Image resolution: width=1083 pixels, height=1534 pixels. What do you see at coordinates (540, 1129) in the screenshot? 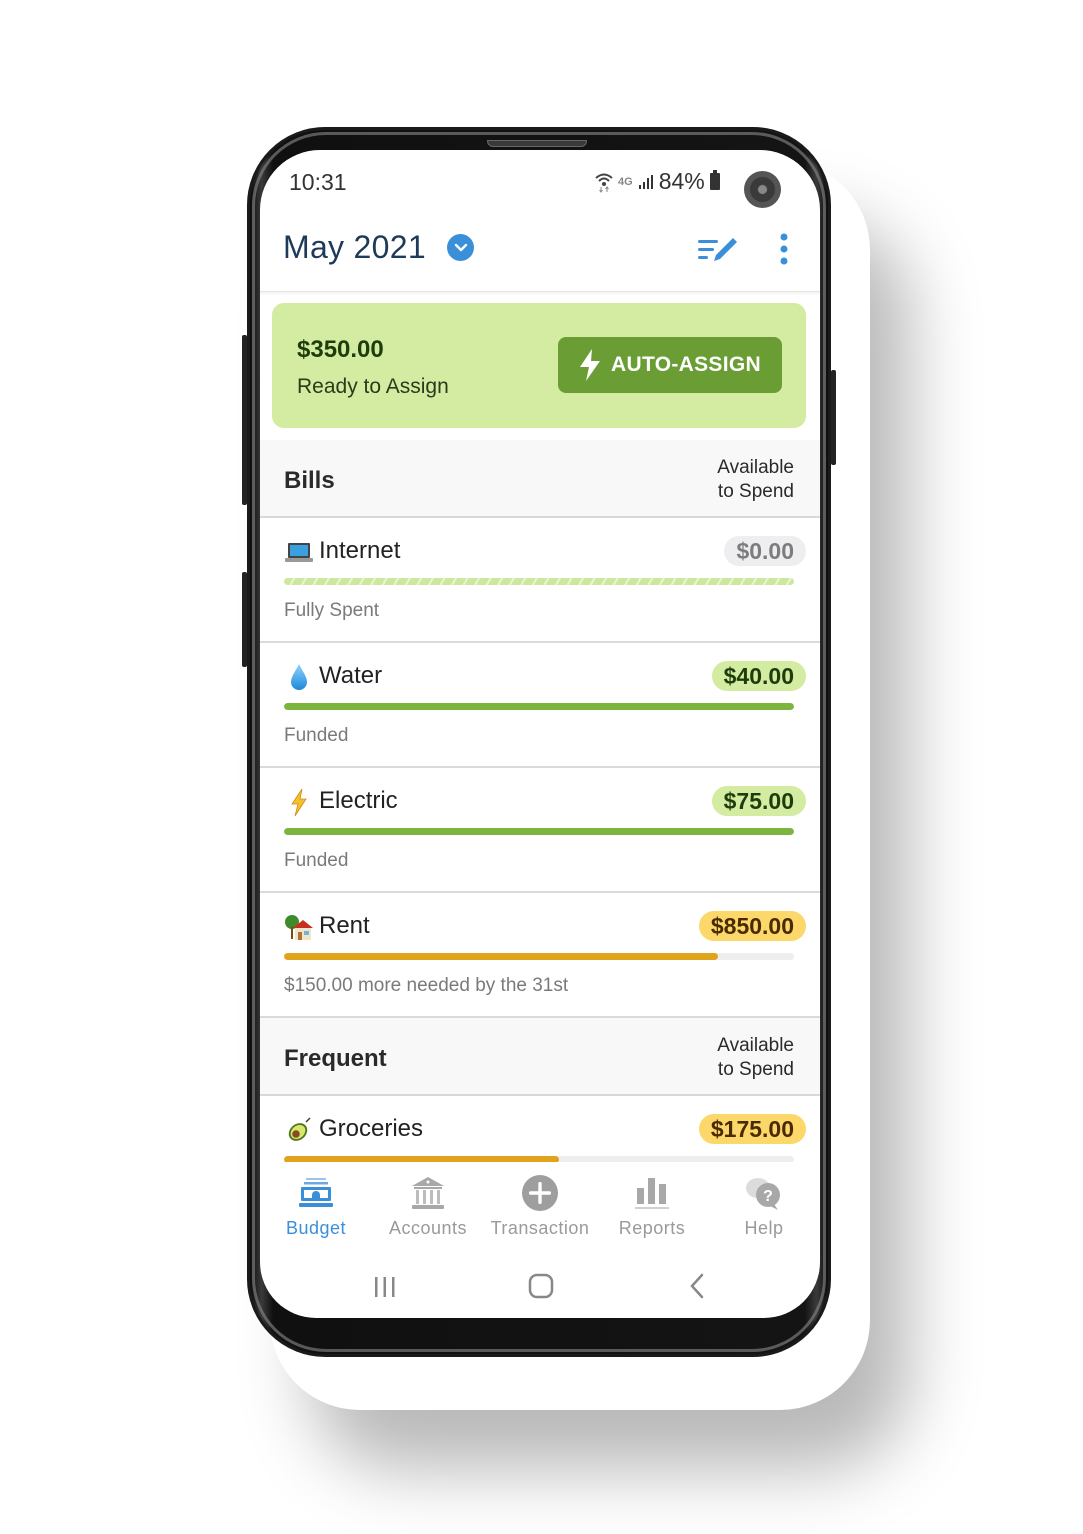
I see `category-row-groceries: Groceries $175.00` at bounding box center [540, 1129].